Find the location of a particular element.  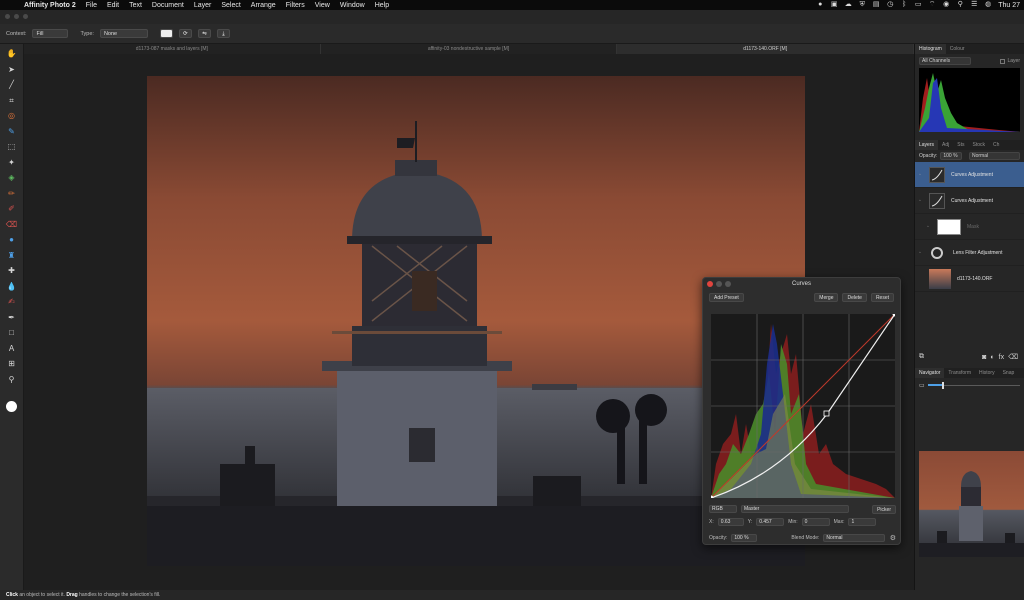

minimize-window-button is located at coordinates (16, 16).